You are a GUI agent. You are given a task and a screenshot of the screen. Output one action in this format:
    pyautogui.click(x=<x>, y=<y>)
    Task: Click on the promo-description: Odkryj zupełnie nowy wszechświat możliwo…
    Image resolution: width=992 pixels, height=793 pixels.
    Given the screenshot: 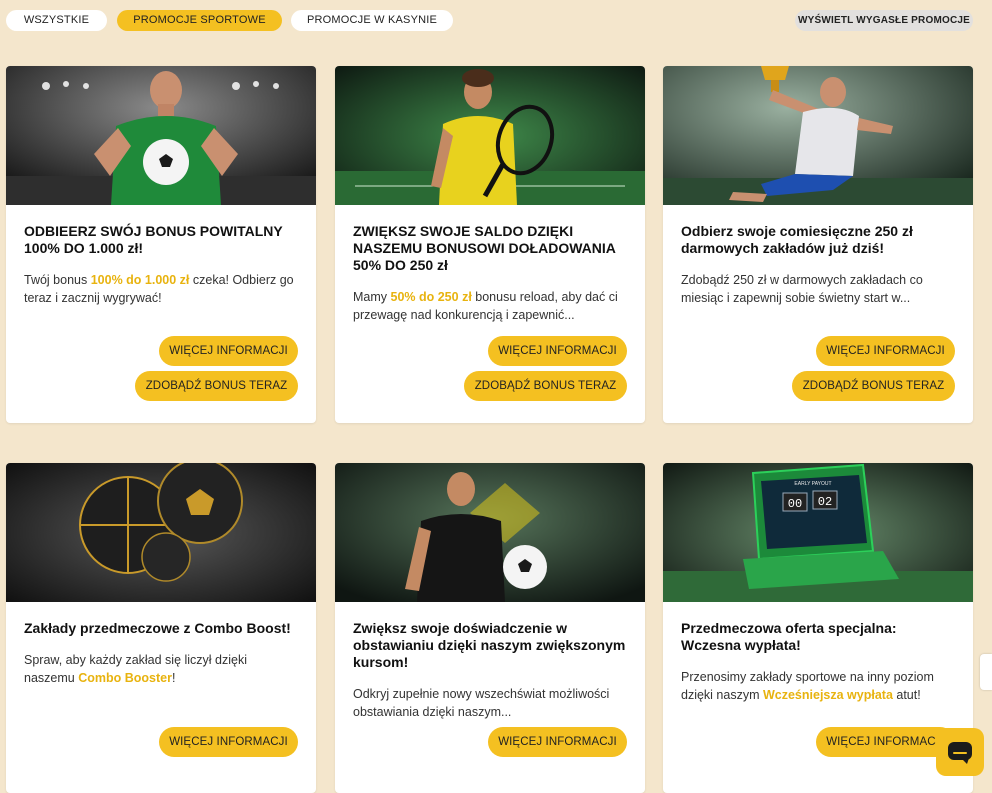 What is the action you would take?
    pyautogui.click(x=481, y=703)
    